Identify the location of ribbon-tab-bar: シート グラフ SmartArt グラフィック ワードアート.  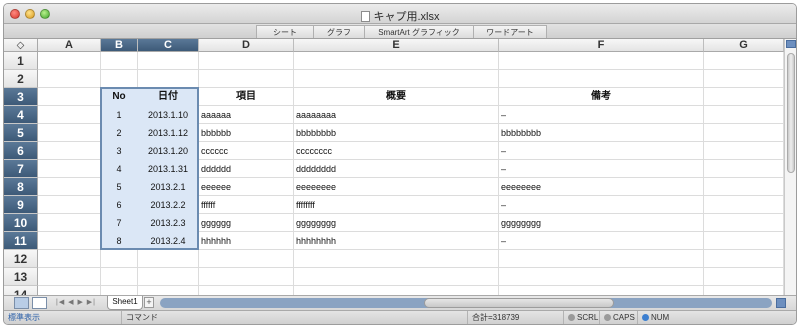
(400, 31).